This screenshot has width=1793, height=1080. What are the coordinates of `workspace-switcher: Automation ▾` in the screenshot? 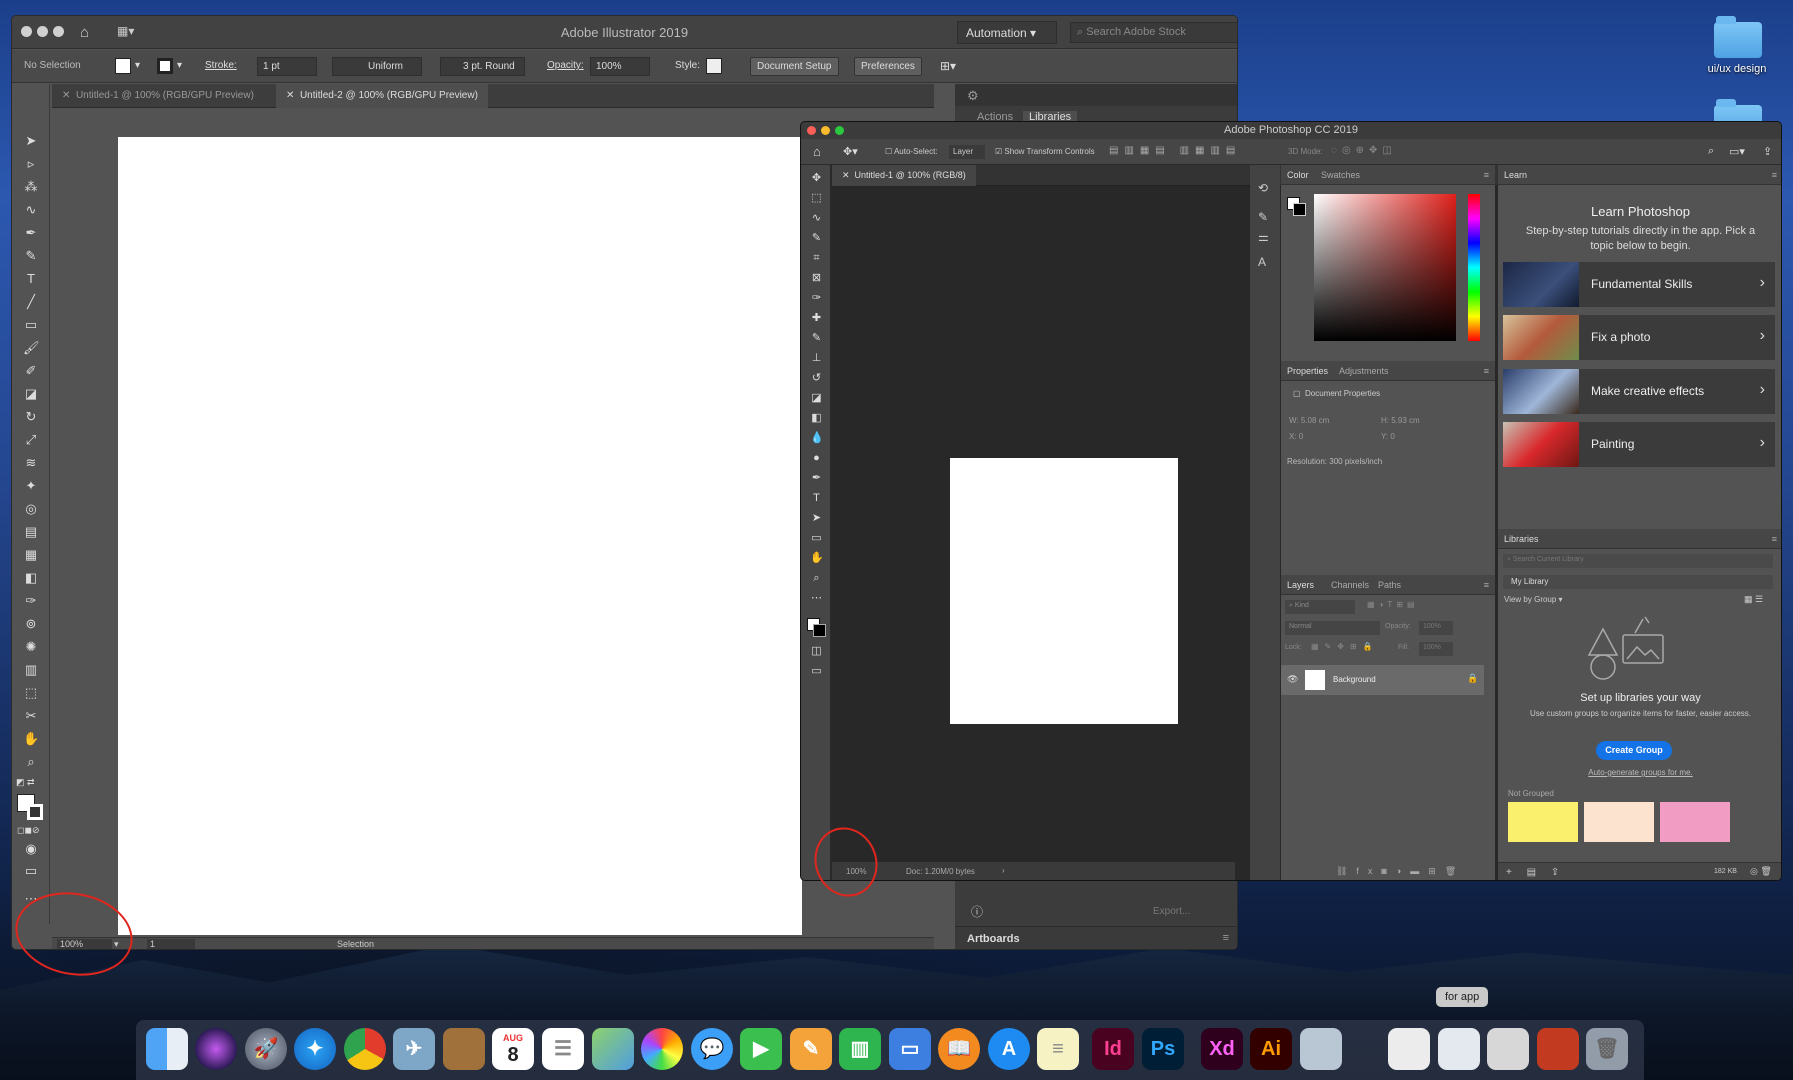 It's located at (1007, 32).